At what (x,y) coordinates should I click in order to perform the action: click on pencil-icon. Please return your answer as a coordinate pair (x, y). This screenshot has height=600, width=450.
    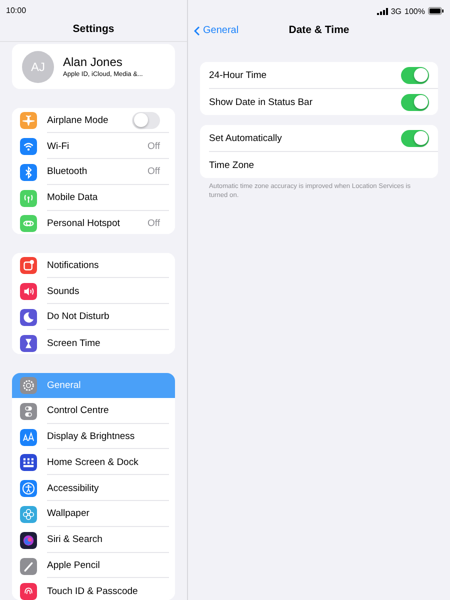
    Looking at the image, I should click on (28, 566).